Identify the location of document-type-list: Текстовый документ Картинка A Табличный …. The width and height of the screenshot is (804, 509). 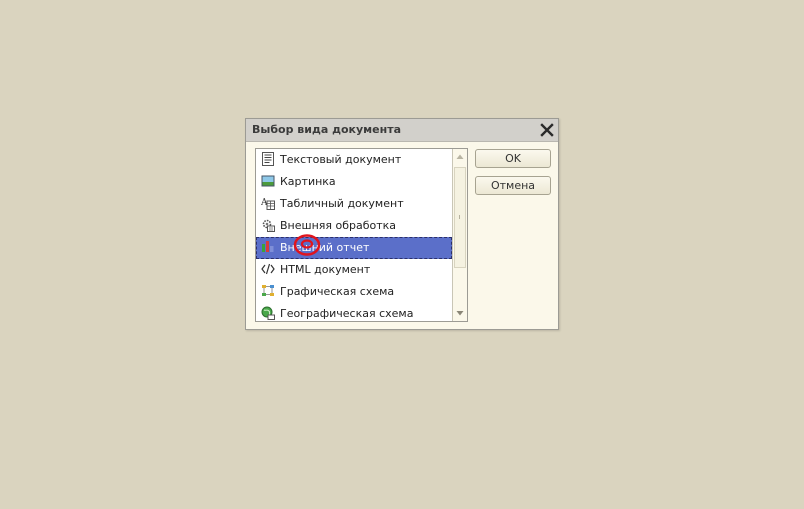
(361, 235).